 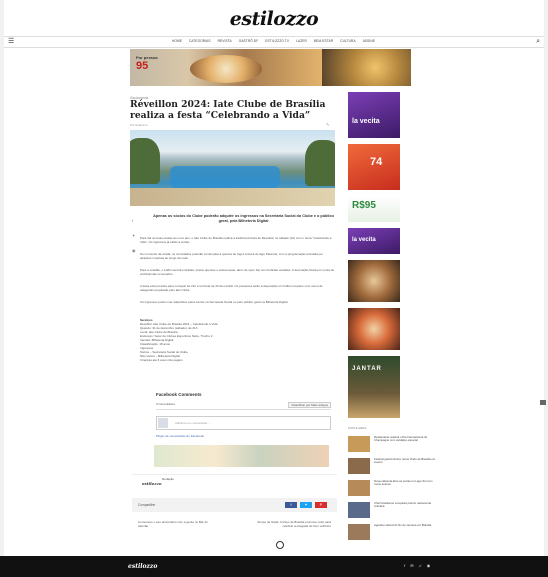 I want to click on search-icon: ⌕, so click(x=538, y=42).